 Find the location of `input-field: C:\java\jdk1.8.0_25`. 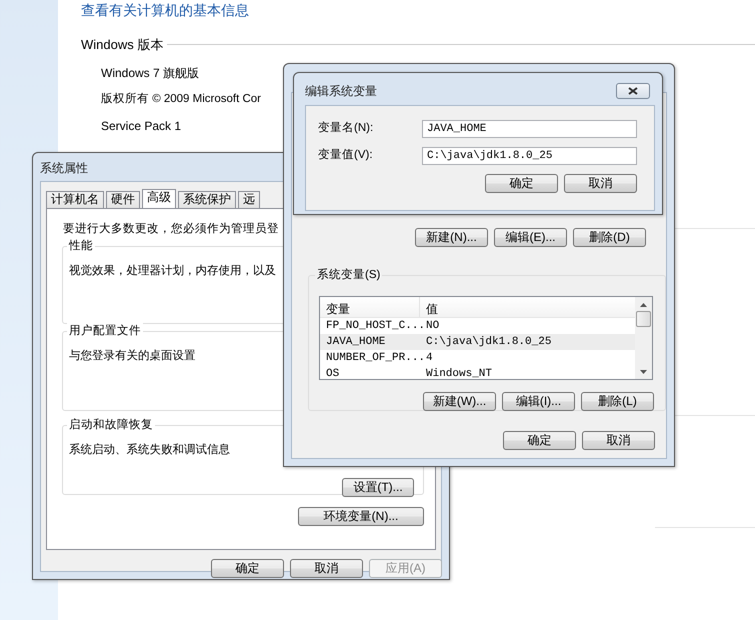

input-field: C:\java\jdk1.8.0_25 is located at coordinates (529, 156).